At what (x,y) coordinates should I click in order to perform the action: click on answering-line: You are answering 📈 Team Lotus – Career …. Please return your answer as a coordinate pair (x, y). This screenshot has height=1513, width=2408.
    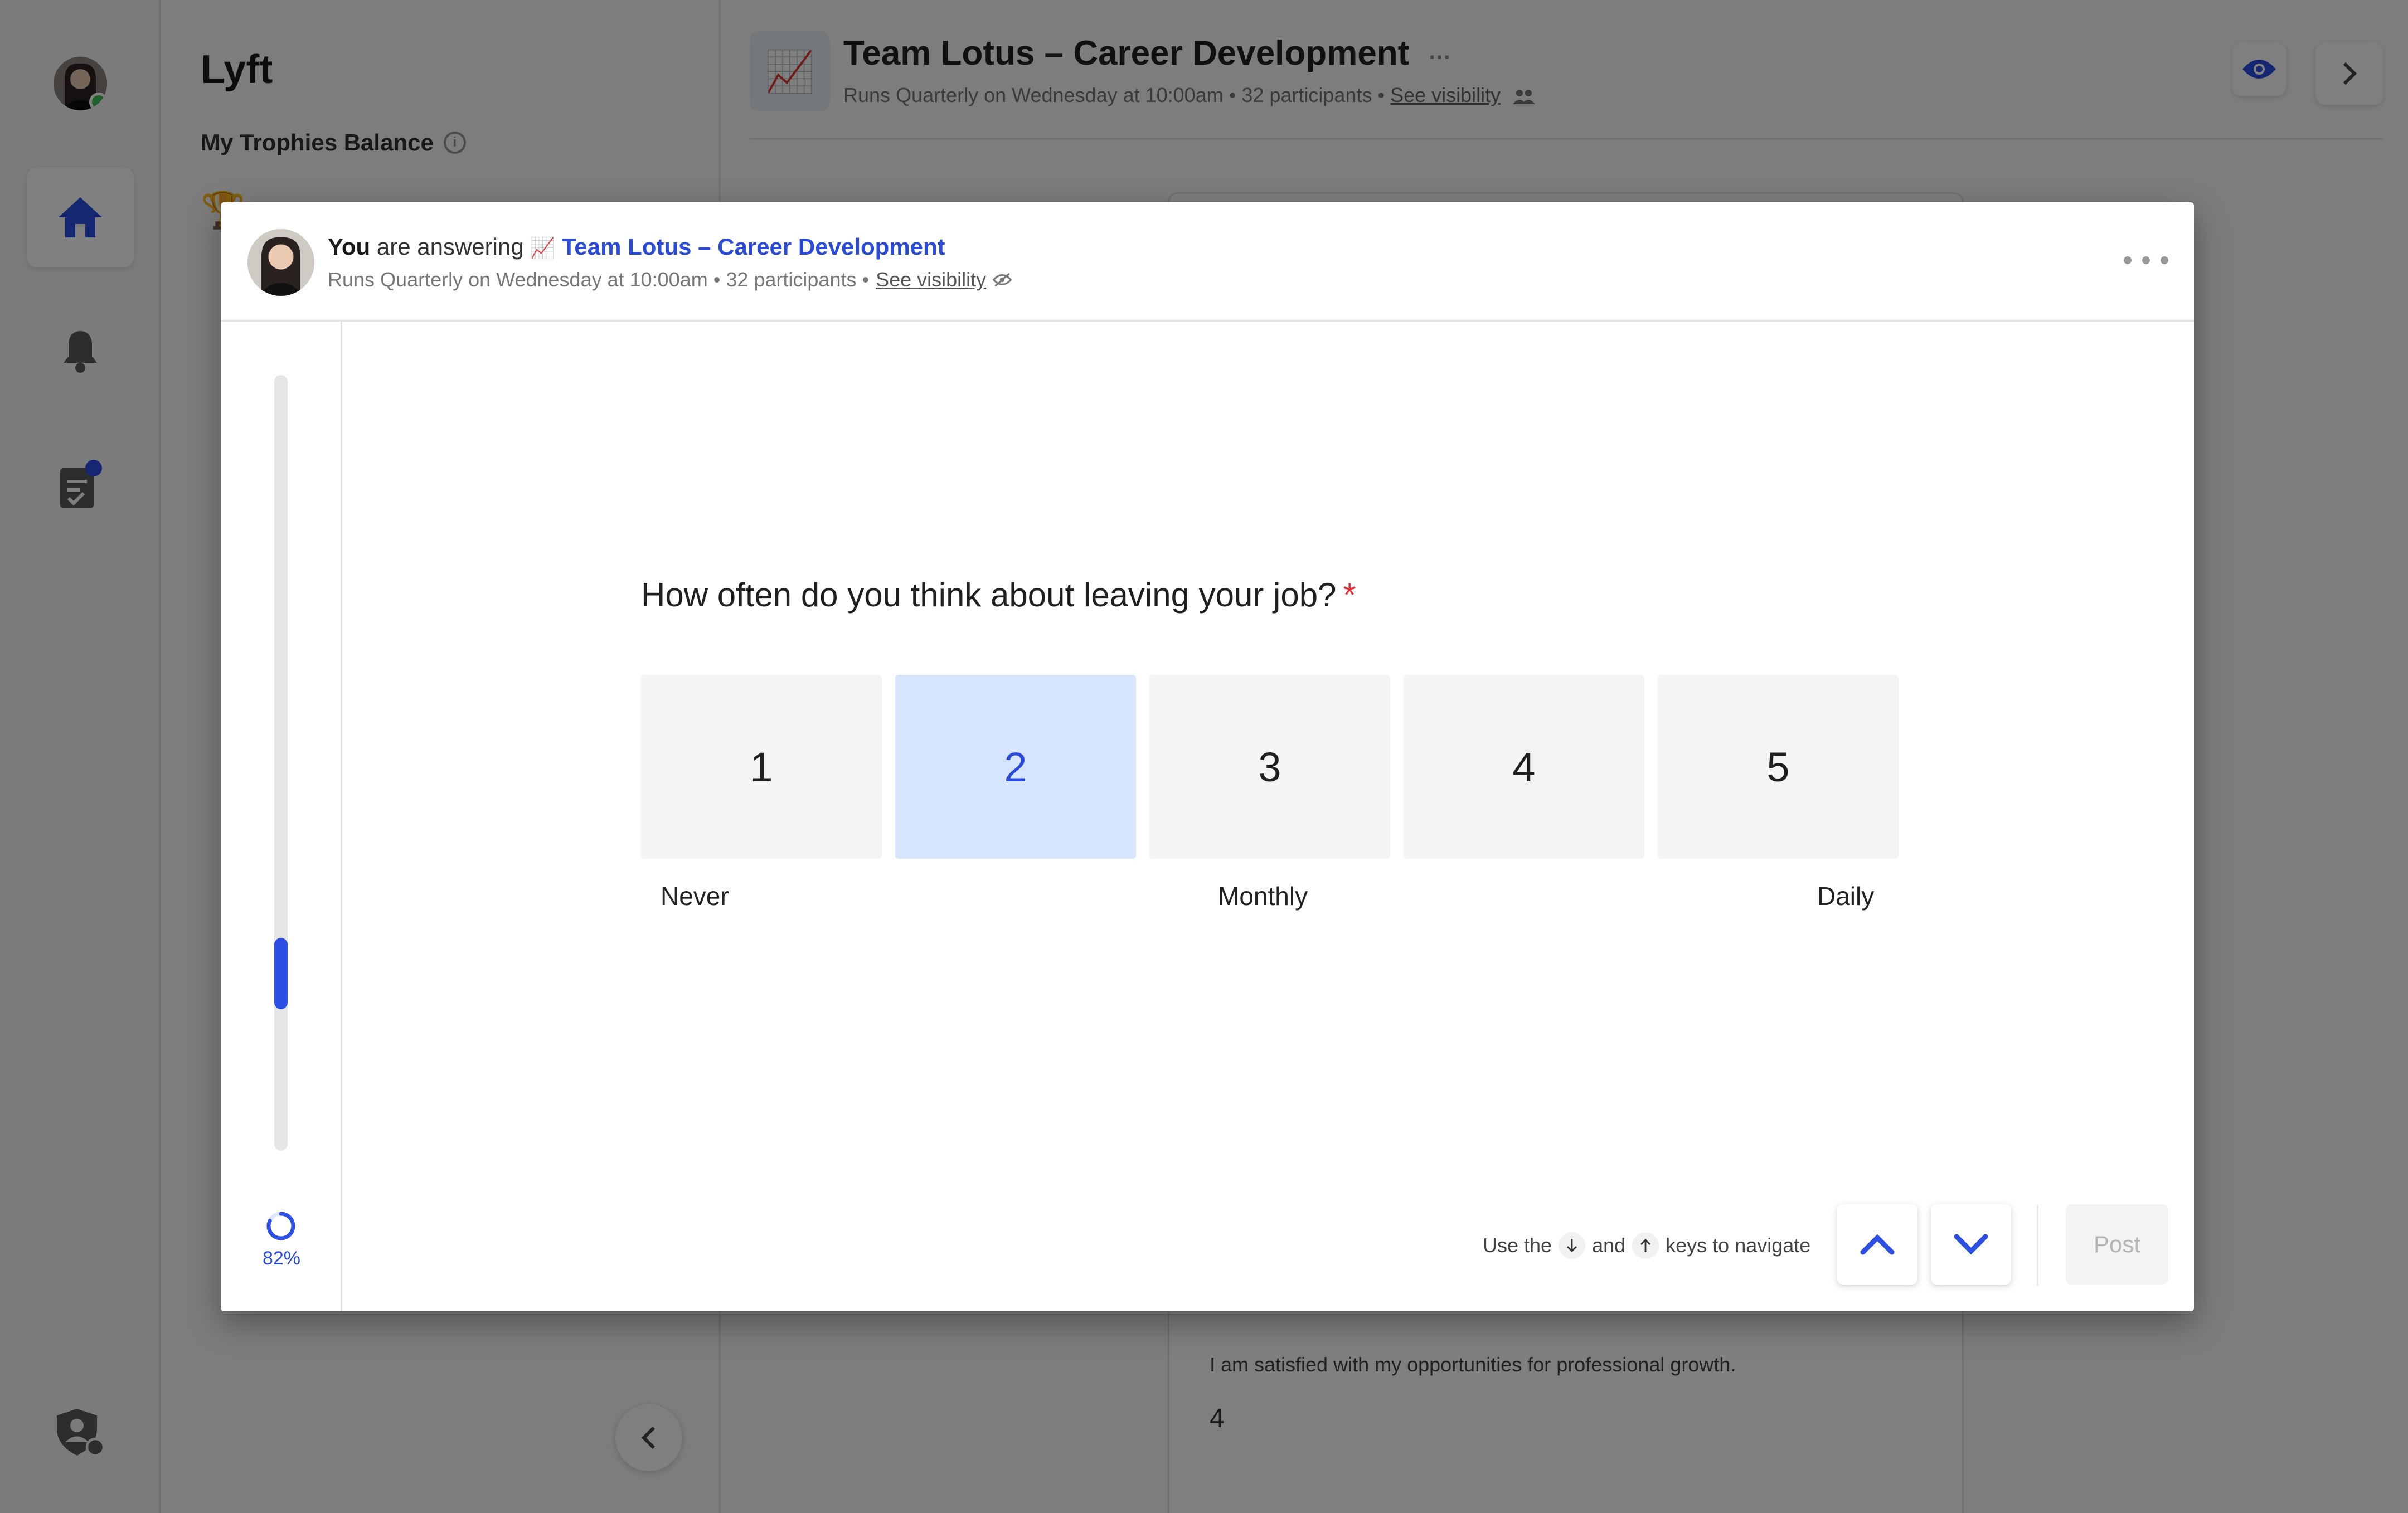
    Looking at the image, I should click on (637, 247).